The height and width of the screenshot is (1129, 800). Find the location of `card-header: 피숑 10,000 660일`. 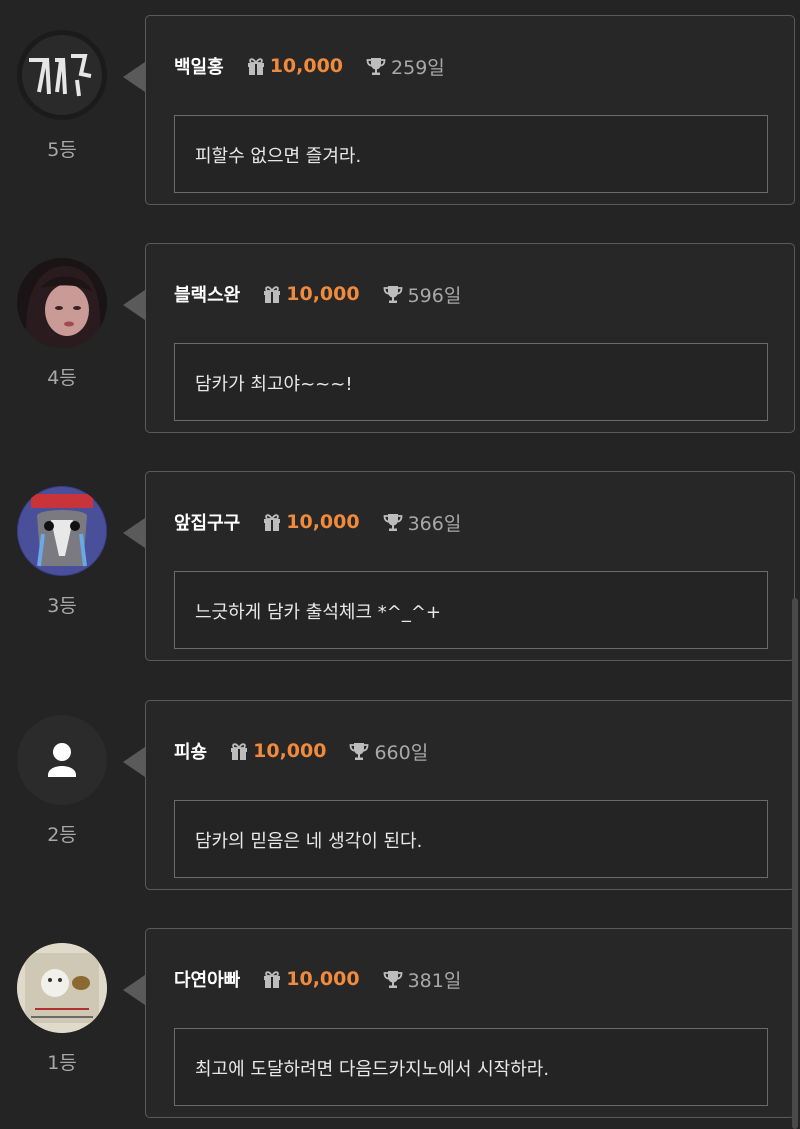

card-header: 피숑 10,000 660일 is located at coordinates (301, 751).